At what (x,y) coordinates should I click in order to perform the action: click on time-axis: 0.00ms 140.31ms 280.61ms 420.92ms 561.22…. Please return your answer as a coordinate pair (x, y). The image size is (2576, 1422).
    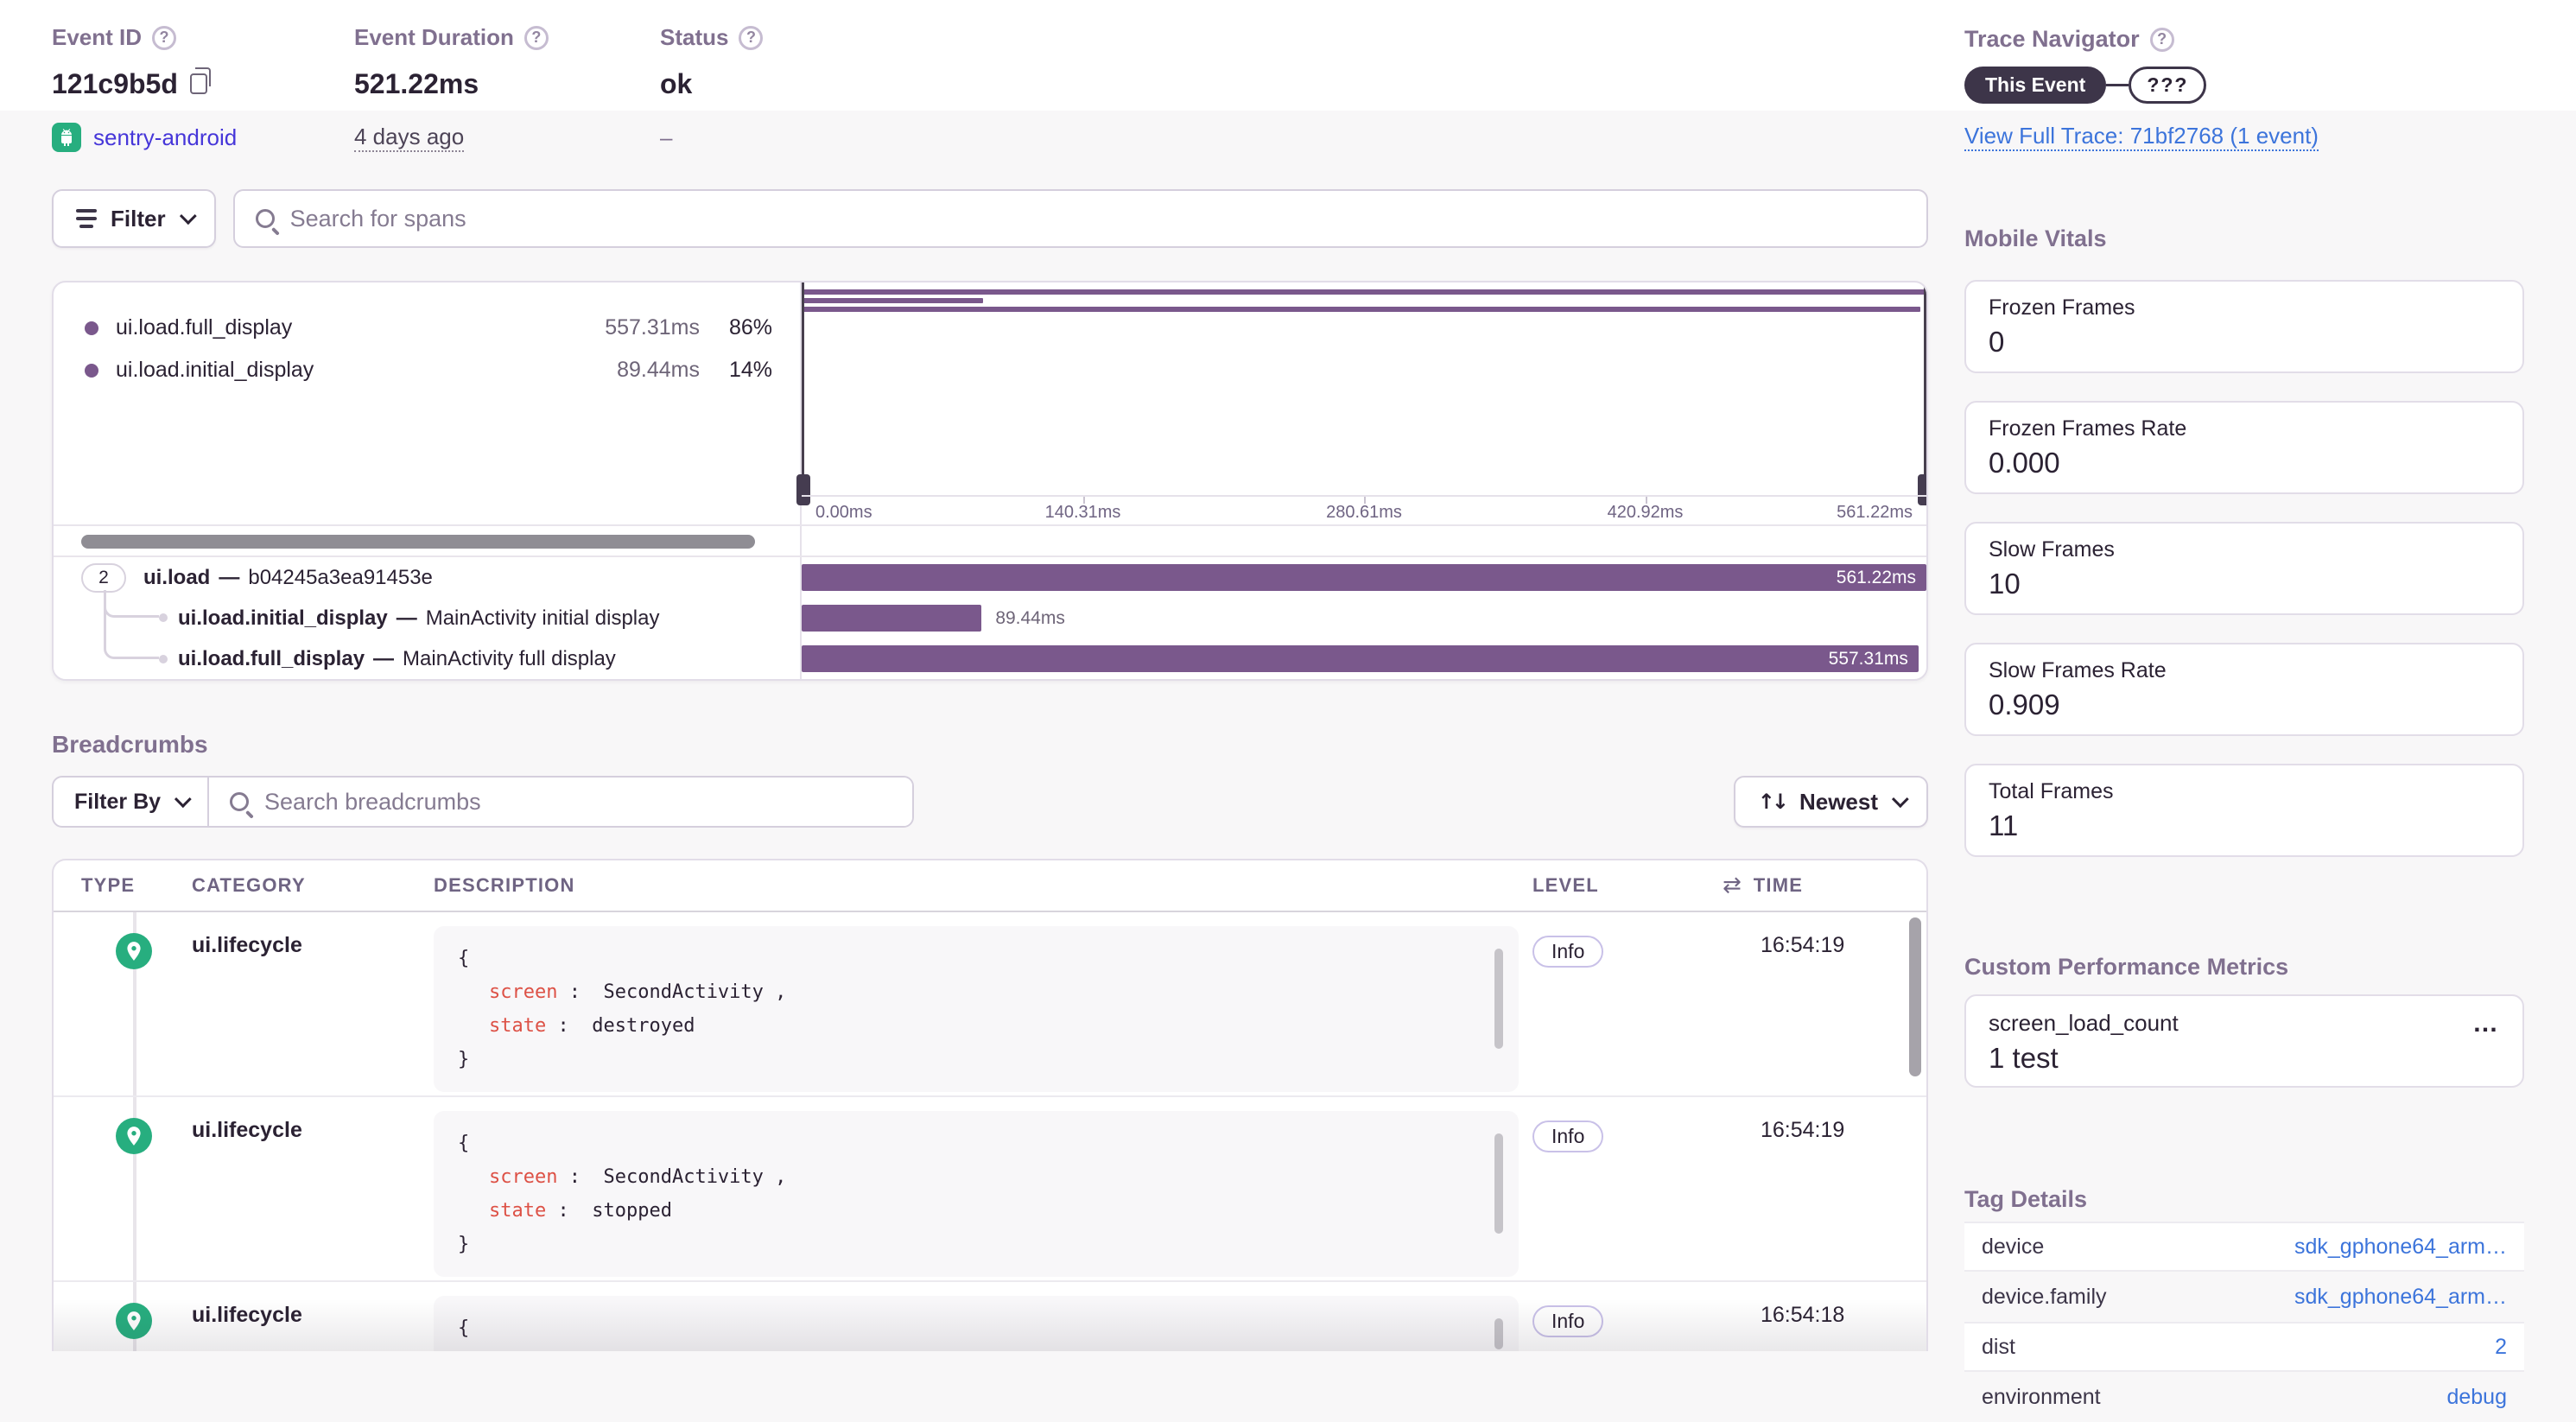
    Looking at the image, I should click on (1364, 509).